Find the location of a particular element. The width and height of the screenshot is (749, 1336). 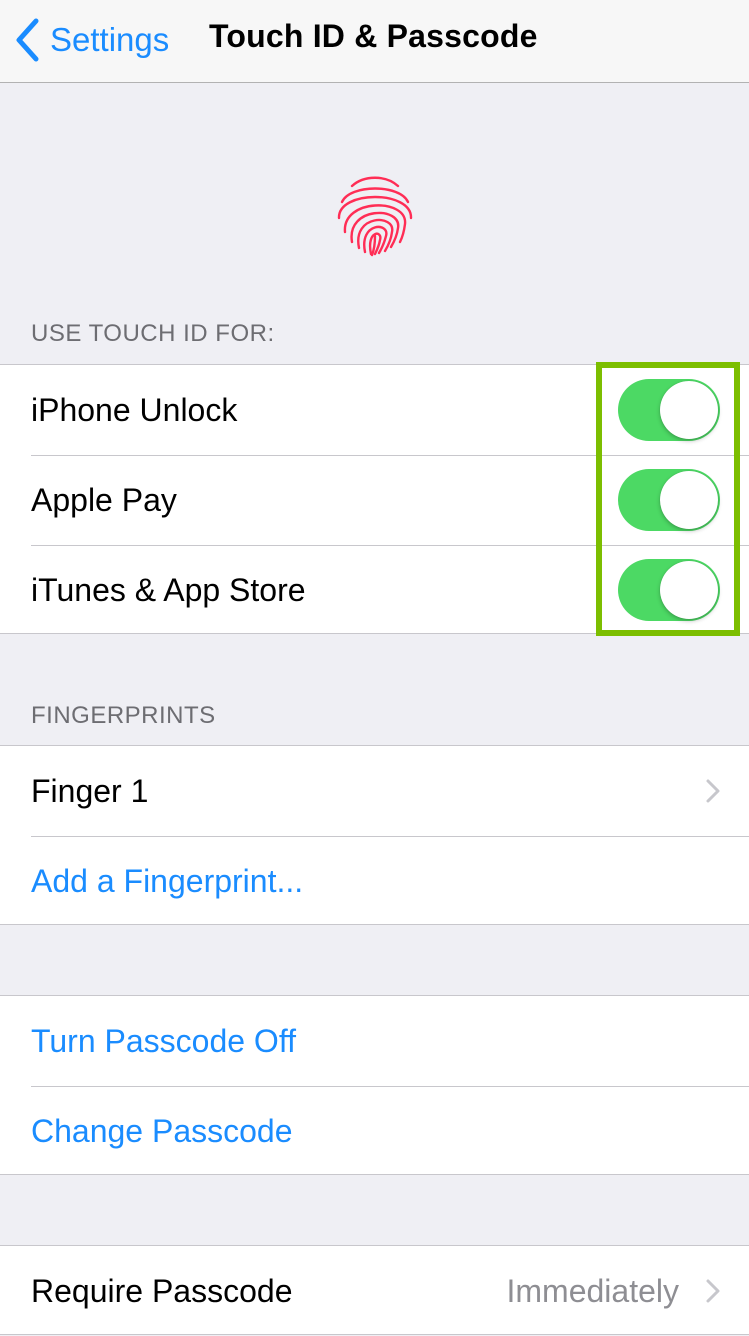

chevron-left-icon is located at coordinates (27, 40).